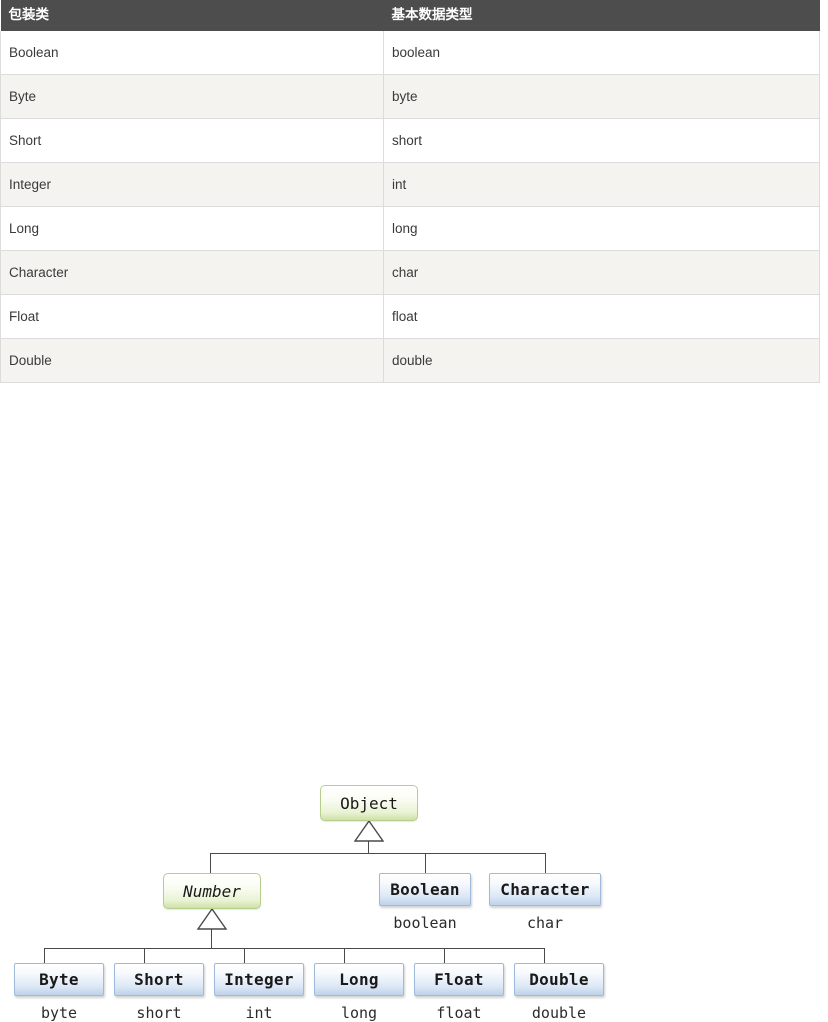 This screenshot has height=1022, width=828. I want to click on connector-drop-boolean, so click(425, 863).